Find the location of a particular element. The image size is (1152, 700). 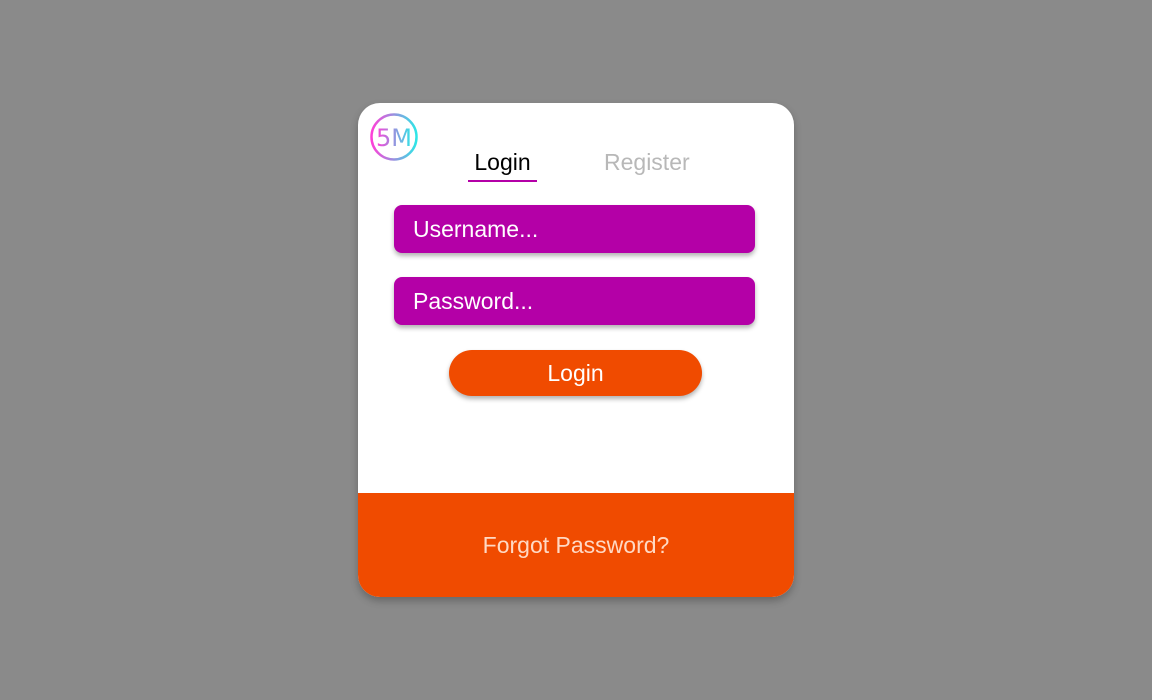

login-button: Login is located at coordinates (575, 373).